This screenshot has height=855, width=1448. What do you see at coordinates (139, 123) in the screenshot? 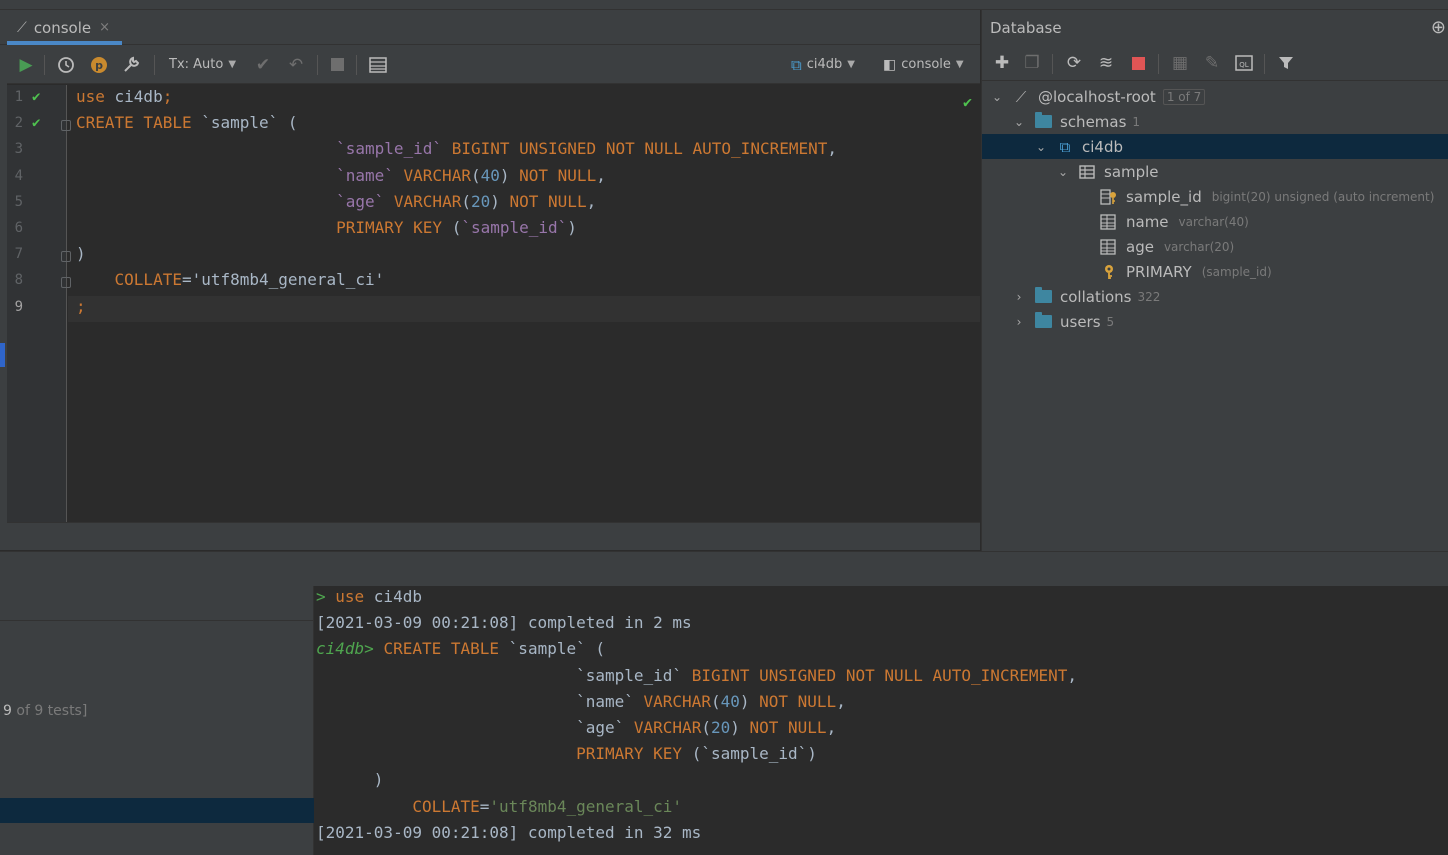
I see `code-token: CREATE TABLE` at bounding box center [139, 123].